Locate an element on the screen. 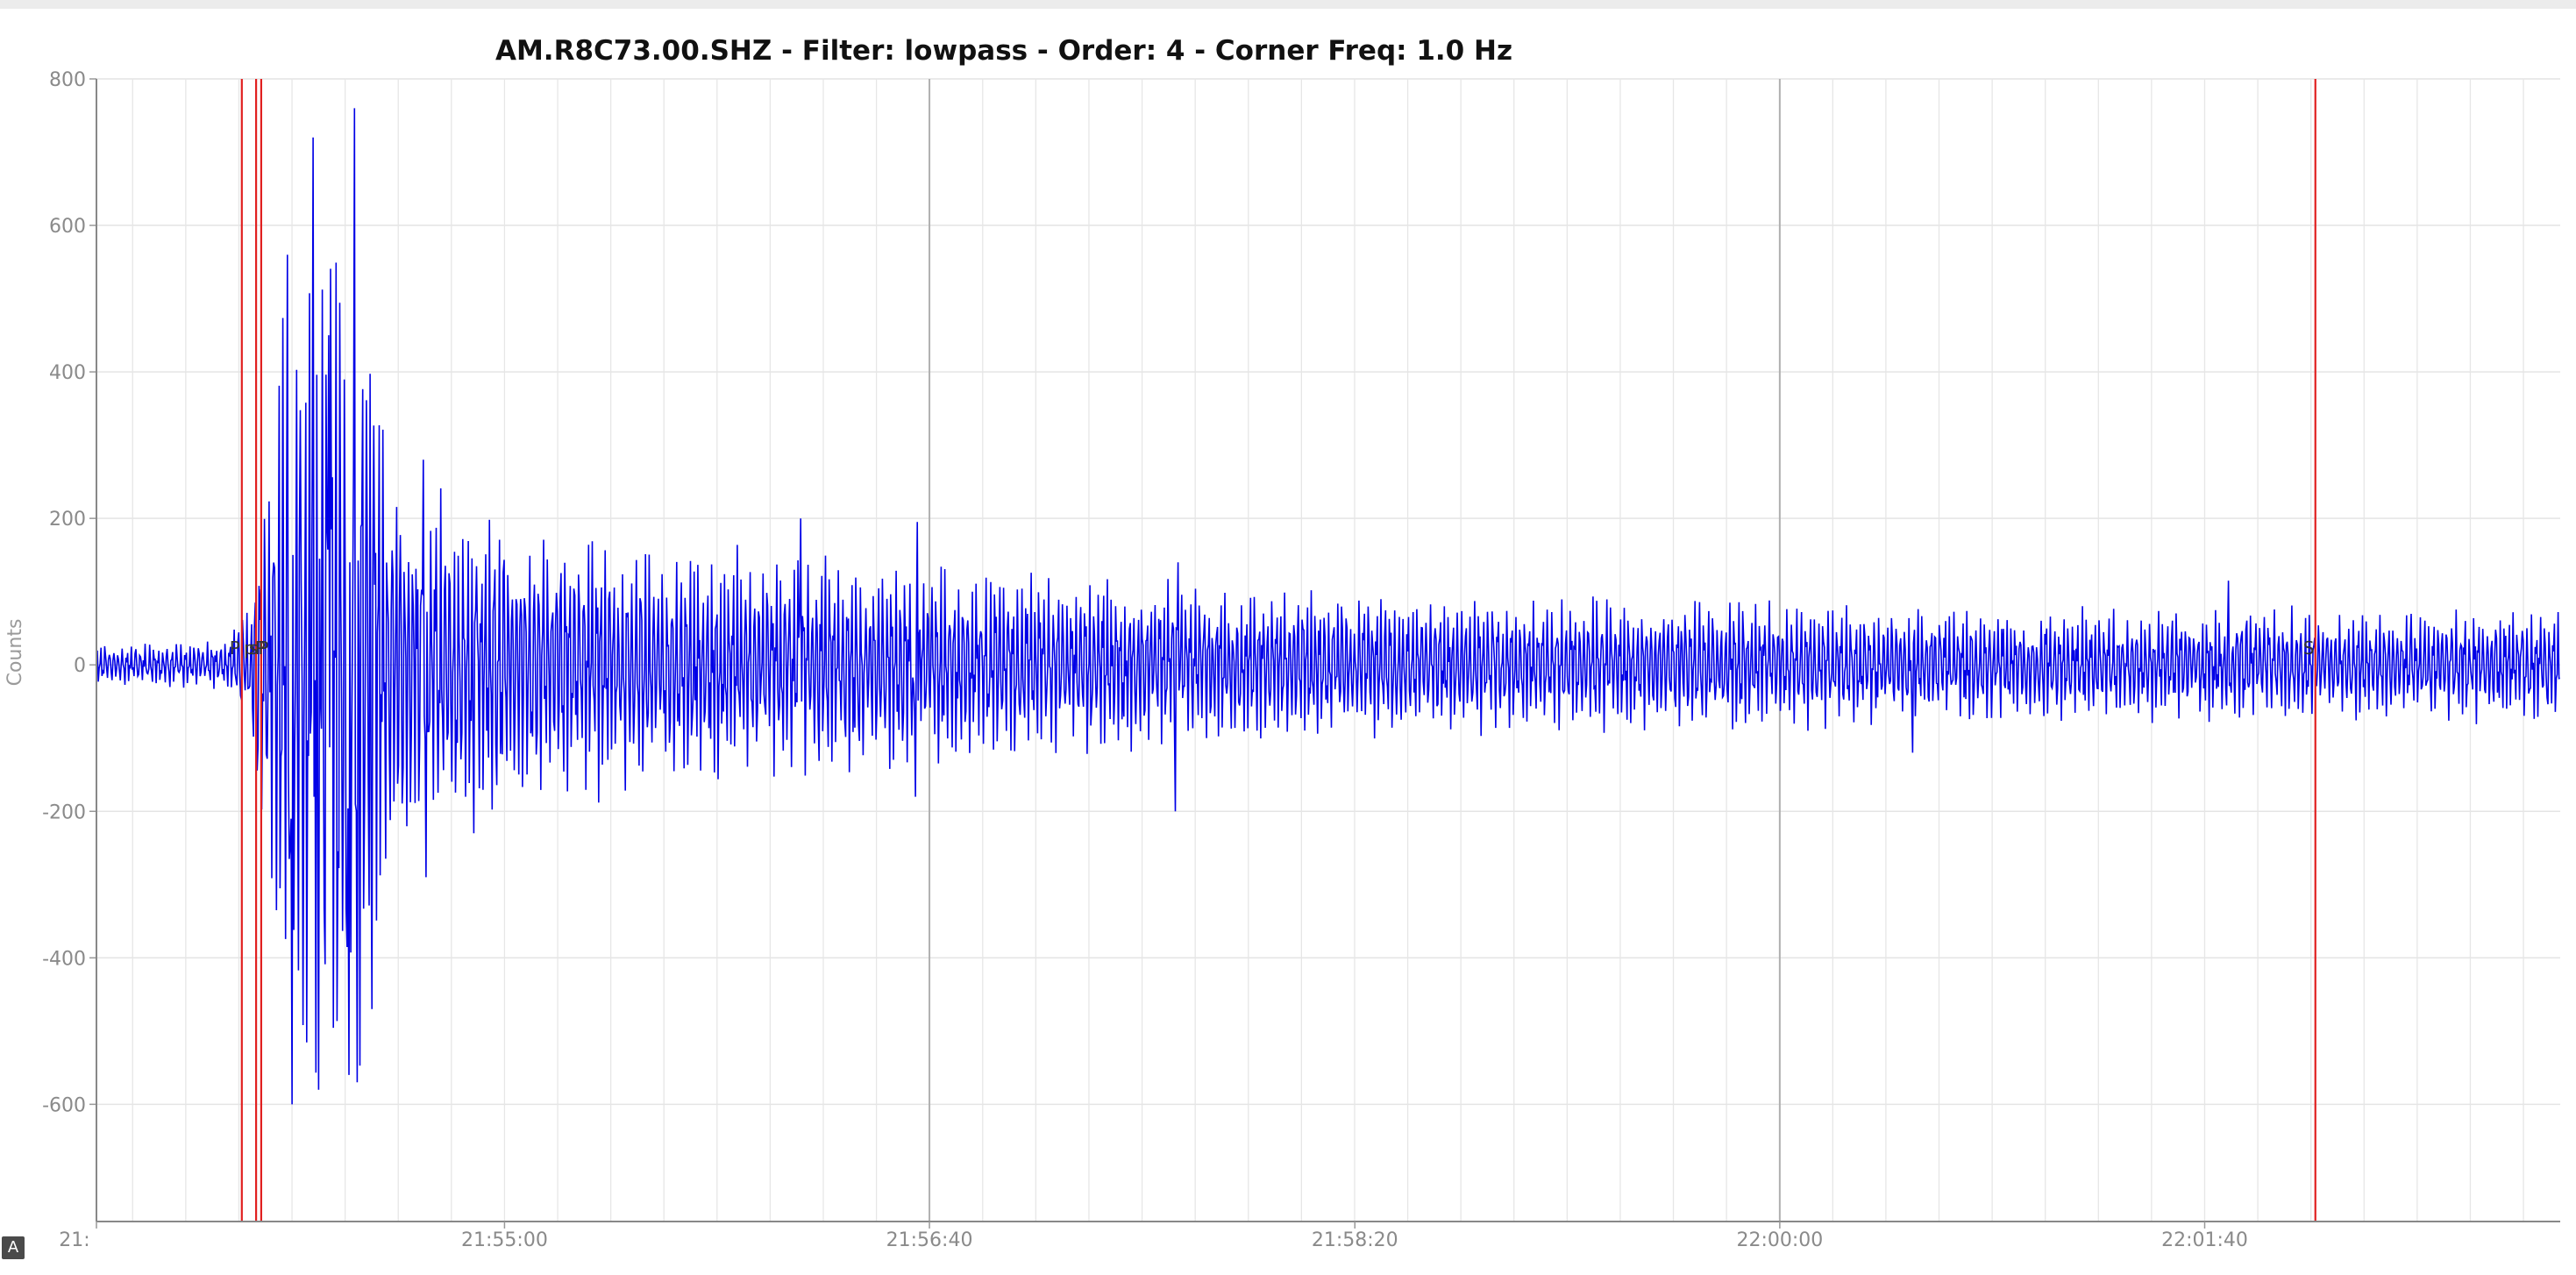 The image size is (2576, 1275). x-tick-label: 21:56:40 is located at coordinates (929, 1240).